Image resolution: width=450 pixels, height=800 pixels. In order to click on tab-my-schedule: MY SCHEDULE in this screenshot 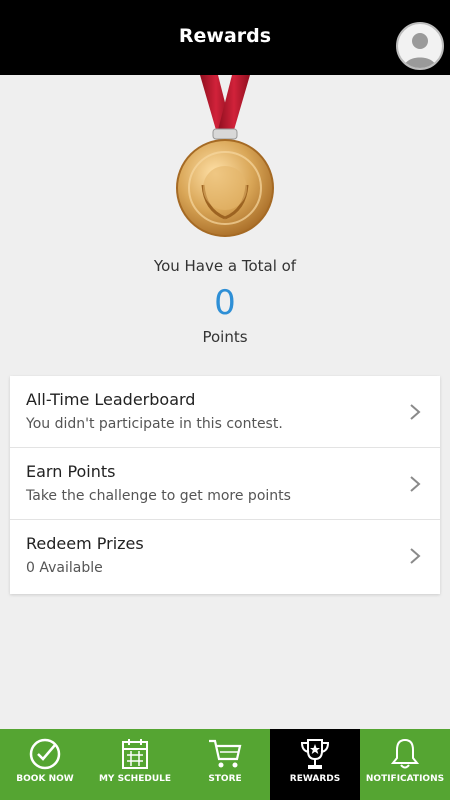, I will do `click(135, 764)`.